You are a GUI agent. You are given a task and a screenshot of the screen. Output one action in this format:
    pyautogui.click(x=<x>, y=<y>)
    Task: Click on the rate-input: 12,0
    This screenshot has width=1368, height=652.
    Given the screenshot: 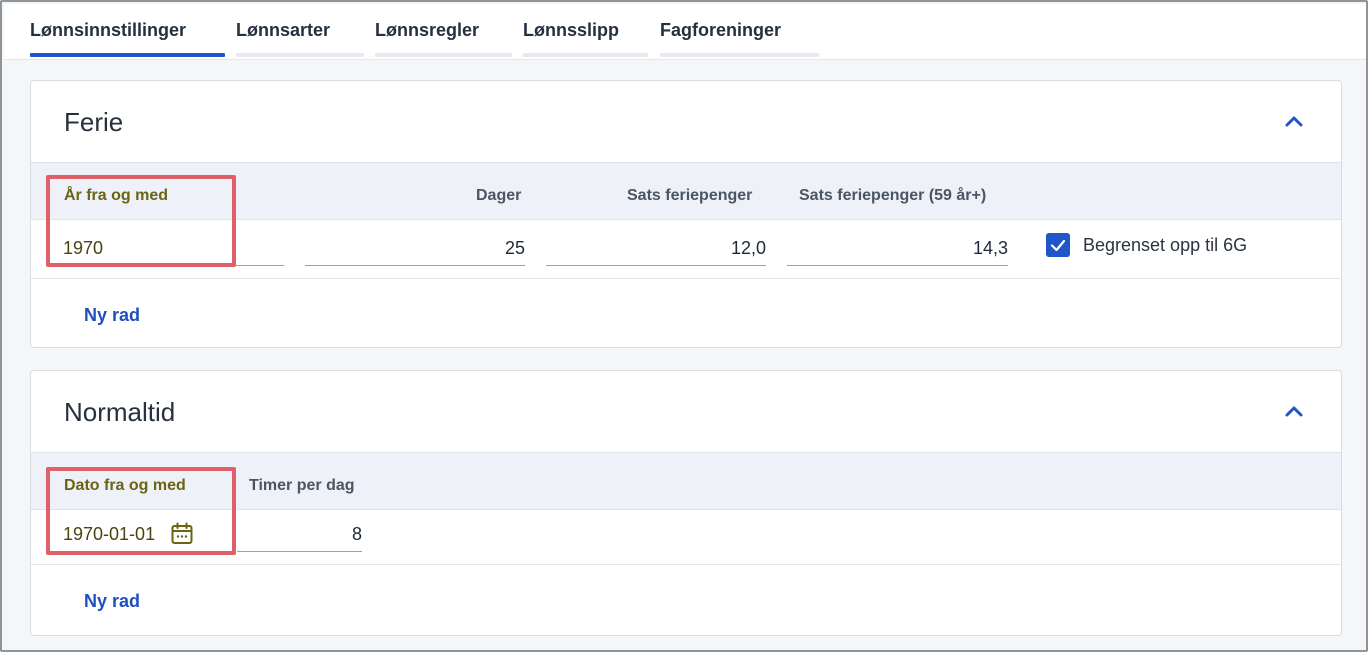 What is the action you would take?
    pyautogui.click(x=656, y=252)
    